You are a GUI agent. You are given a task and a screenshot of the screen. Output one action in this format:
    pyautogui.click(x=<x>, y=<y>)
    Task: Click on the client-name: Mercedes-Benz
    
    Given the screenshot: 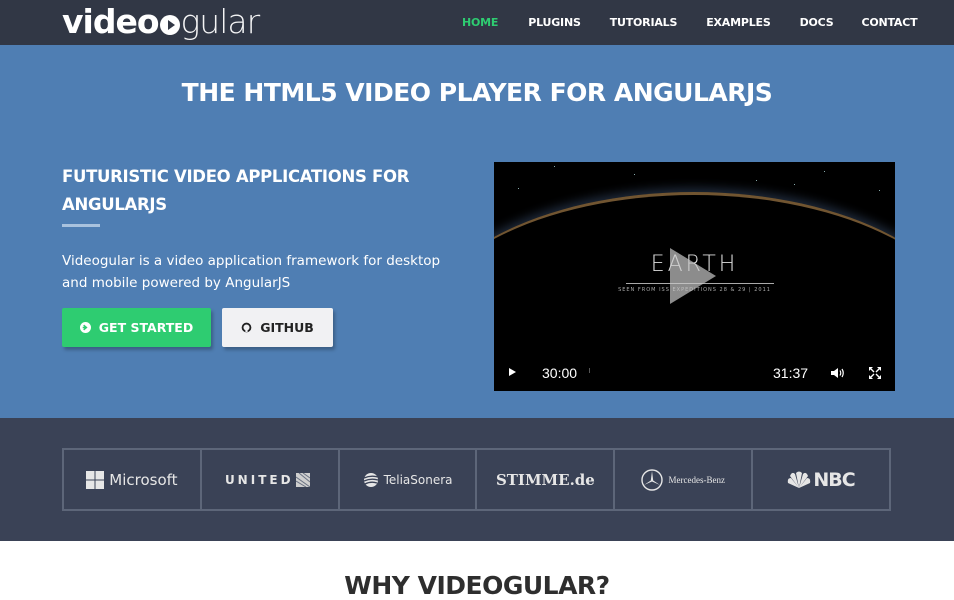 What is the action you would take?
    pyautogui.click(x=696, y=479)
    